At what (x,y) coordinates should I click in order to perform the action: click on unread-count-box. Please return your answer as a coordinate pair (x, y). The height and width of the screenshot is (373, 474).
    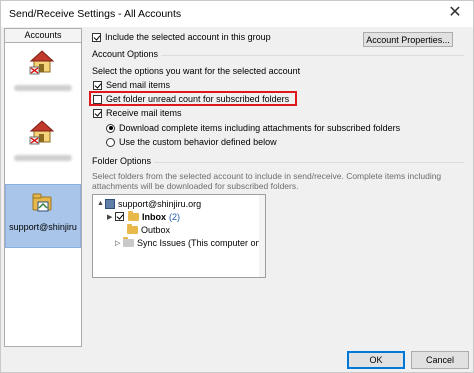
    Looking at the image, I should click on (97, 99).